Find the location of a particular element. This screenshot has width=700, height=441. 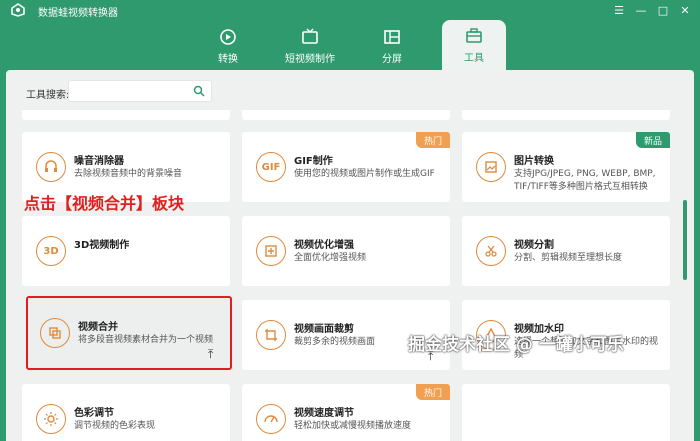

tab-label: 转换 is located at coordinates (228, 59).